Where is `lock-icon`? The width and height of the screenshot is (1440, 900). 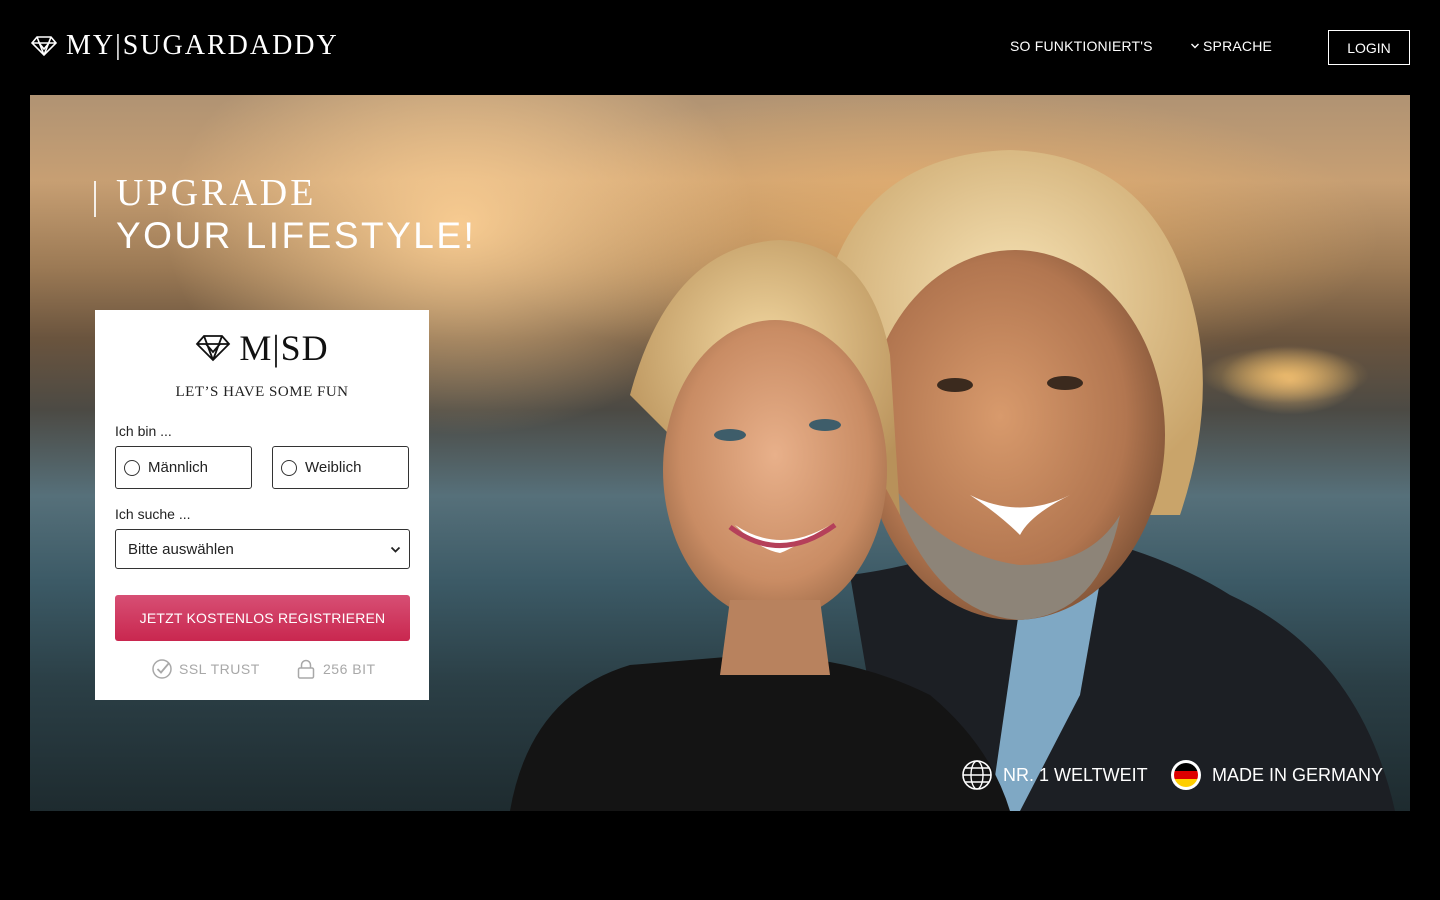
lock-icon is located at coordinates (306, 669).